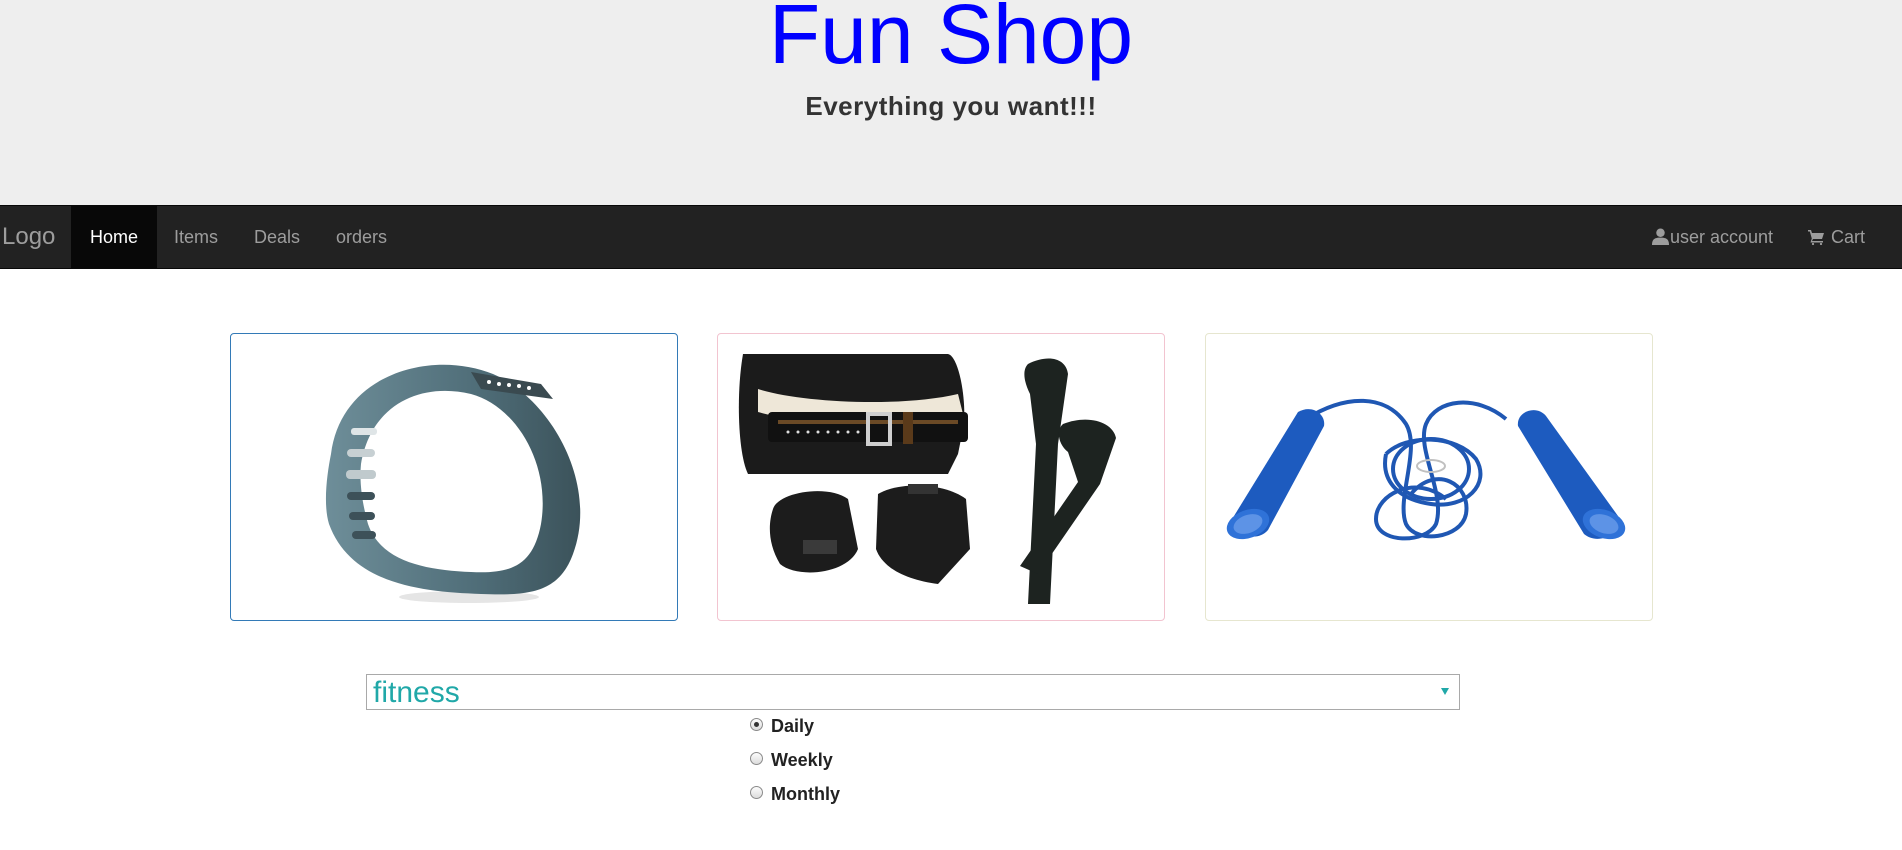  Describe the element at coordinates (793, 726) in the screenshot. I see `radio-daily-label: Daily` at that location.